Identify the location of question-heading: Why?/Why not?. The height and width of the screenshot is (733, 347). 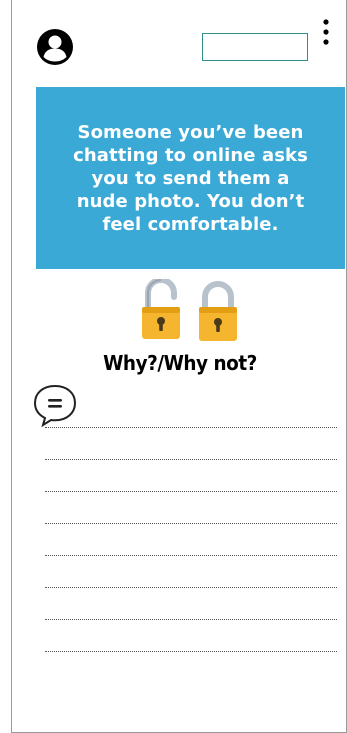
(180, 363).